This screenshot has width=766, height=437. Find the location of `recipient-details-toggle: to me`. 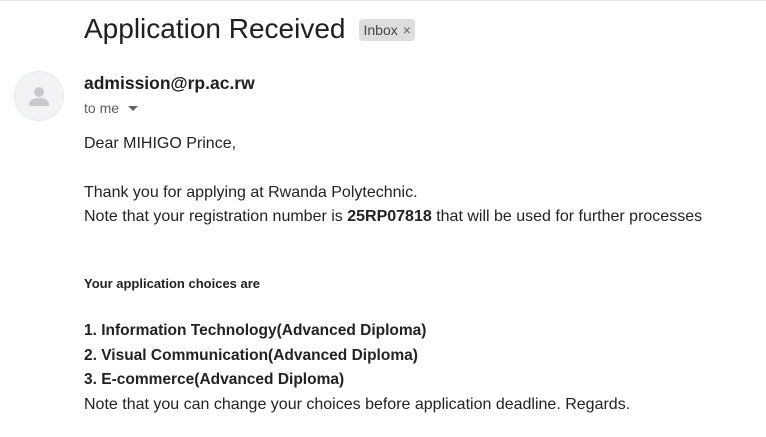

recipient-details-toggle: to me is located at coordinates (111, 108).